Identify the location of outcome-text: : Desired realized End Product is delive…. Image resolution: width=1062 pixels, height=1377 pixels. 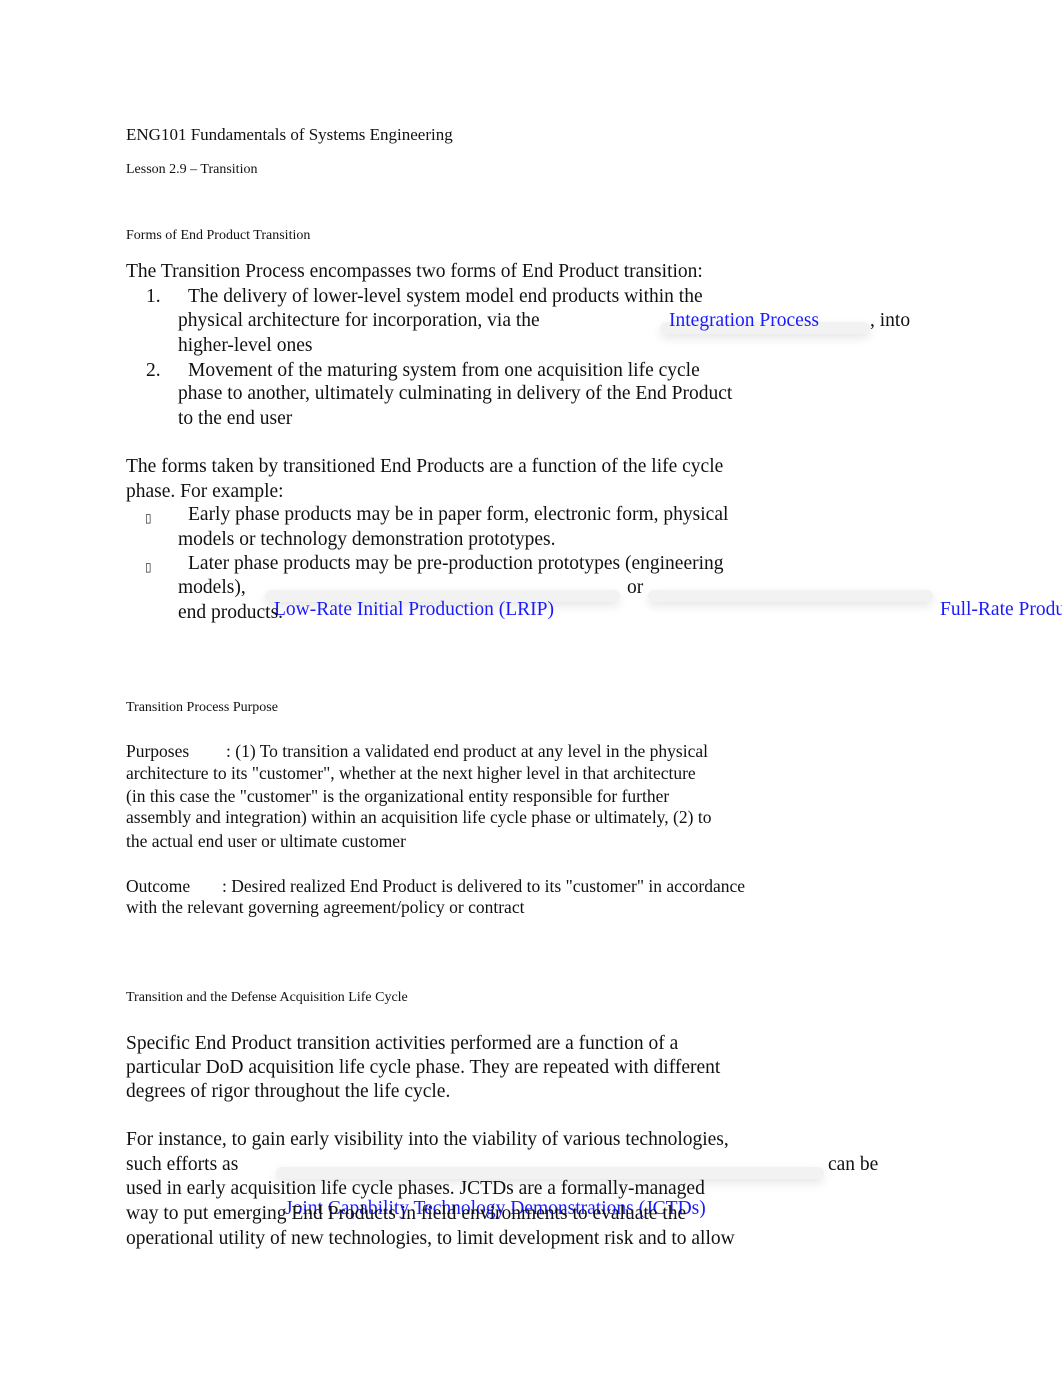
(484, 886).